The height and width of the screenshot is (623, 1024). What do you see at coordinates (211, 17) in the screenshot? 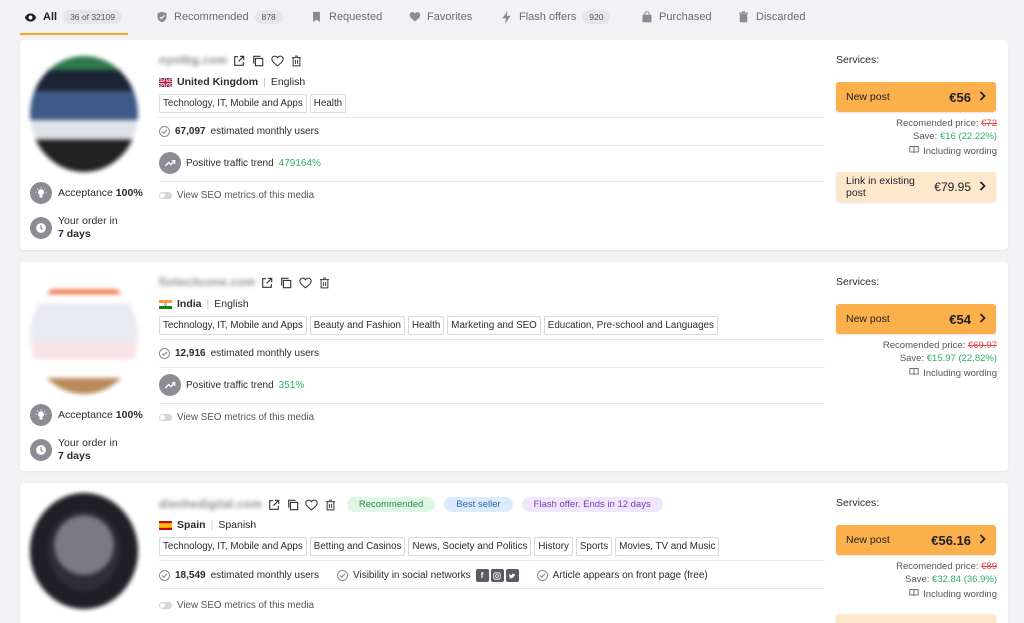
I see `tab-label: Recommended` at bounding box center [211, 17].